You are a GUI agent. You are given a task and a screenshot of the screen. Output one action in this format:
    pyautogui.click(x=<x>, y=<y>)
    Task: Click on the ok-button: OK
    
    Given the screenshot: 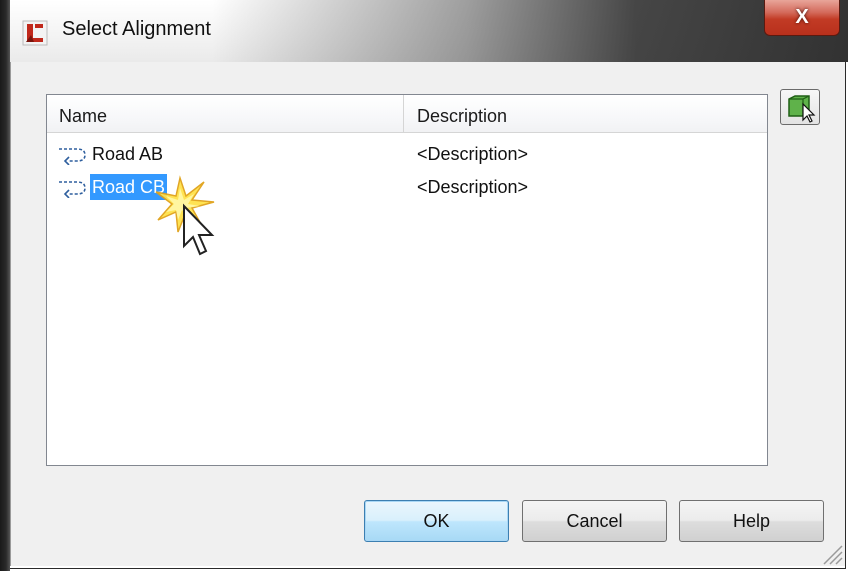 What is the action you would take?
    pyautogui.click(x=436, y=521)
    